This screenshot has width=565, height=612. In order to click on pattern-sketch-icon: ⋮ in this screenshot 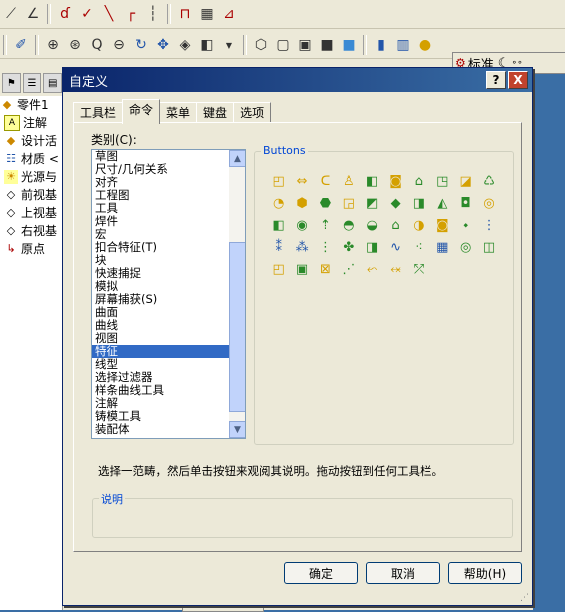, I will do `click(325, 247)`.